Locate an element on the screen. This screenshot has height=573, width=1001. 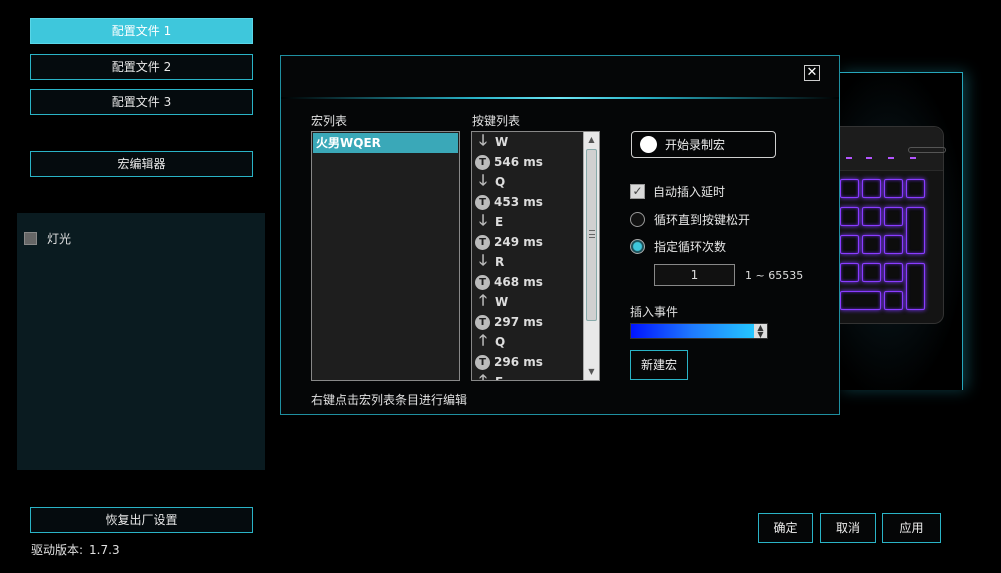
insert-event-label: 插入事件 is located at coordinates (654, 312).